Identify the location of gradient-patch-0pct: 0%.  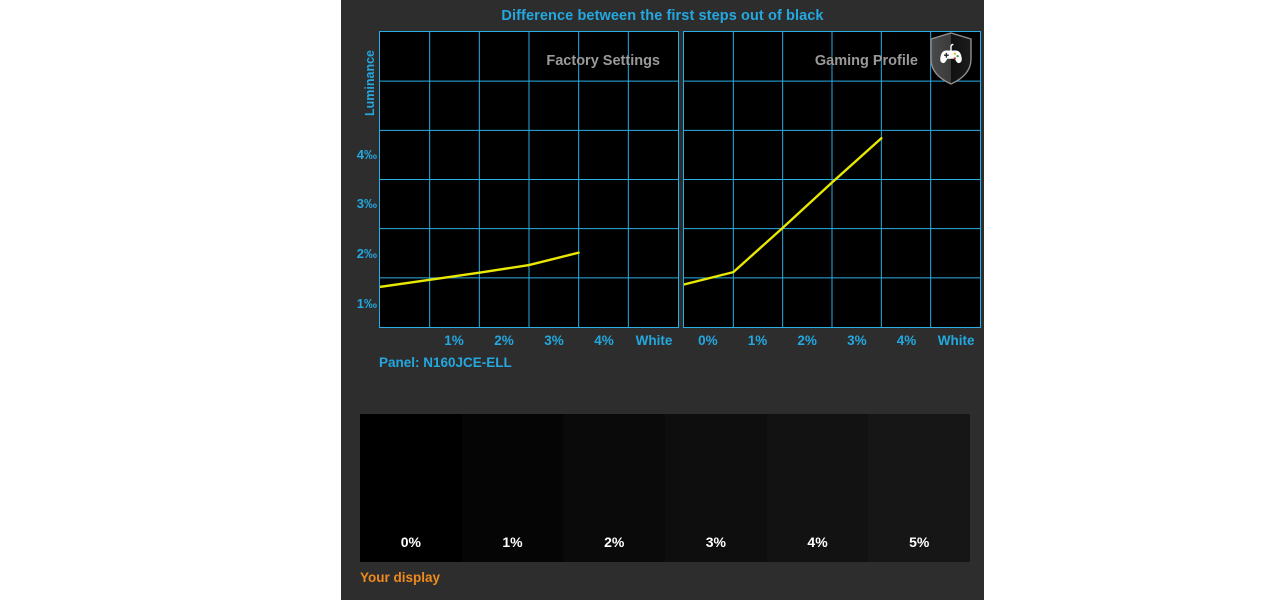
(411, 488).